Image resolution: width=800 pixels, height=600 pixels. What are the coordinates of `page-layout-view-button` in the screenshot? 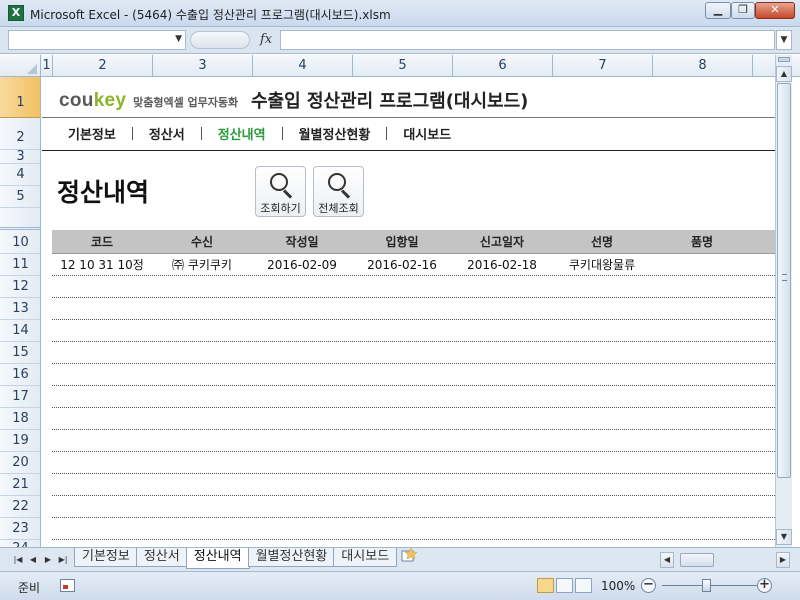 It's located at (564, 585).